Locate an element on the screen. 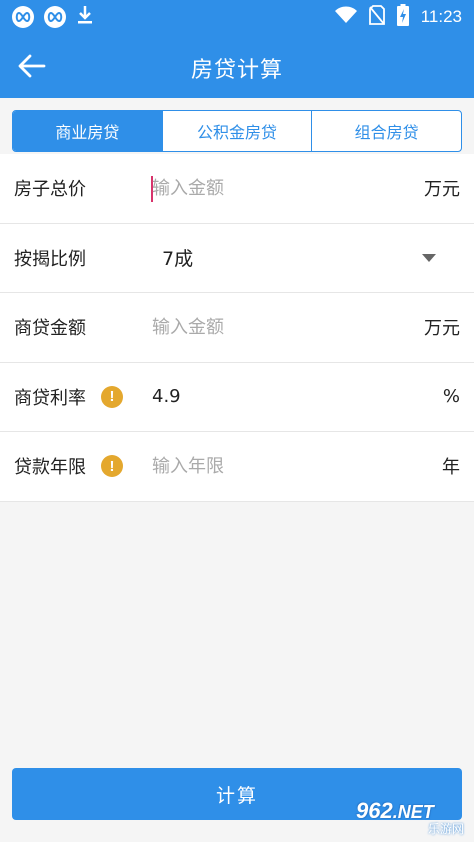 Image resolution: width=474 pixels, height=842 pixels. loan-term-unit: 年 is located at coordinates (451, 468).